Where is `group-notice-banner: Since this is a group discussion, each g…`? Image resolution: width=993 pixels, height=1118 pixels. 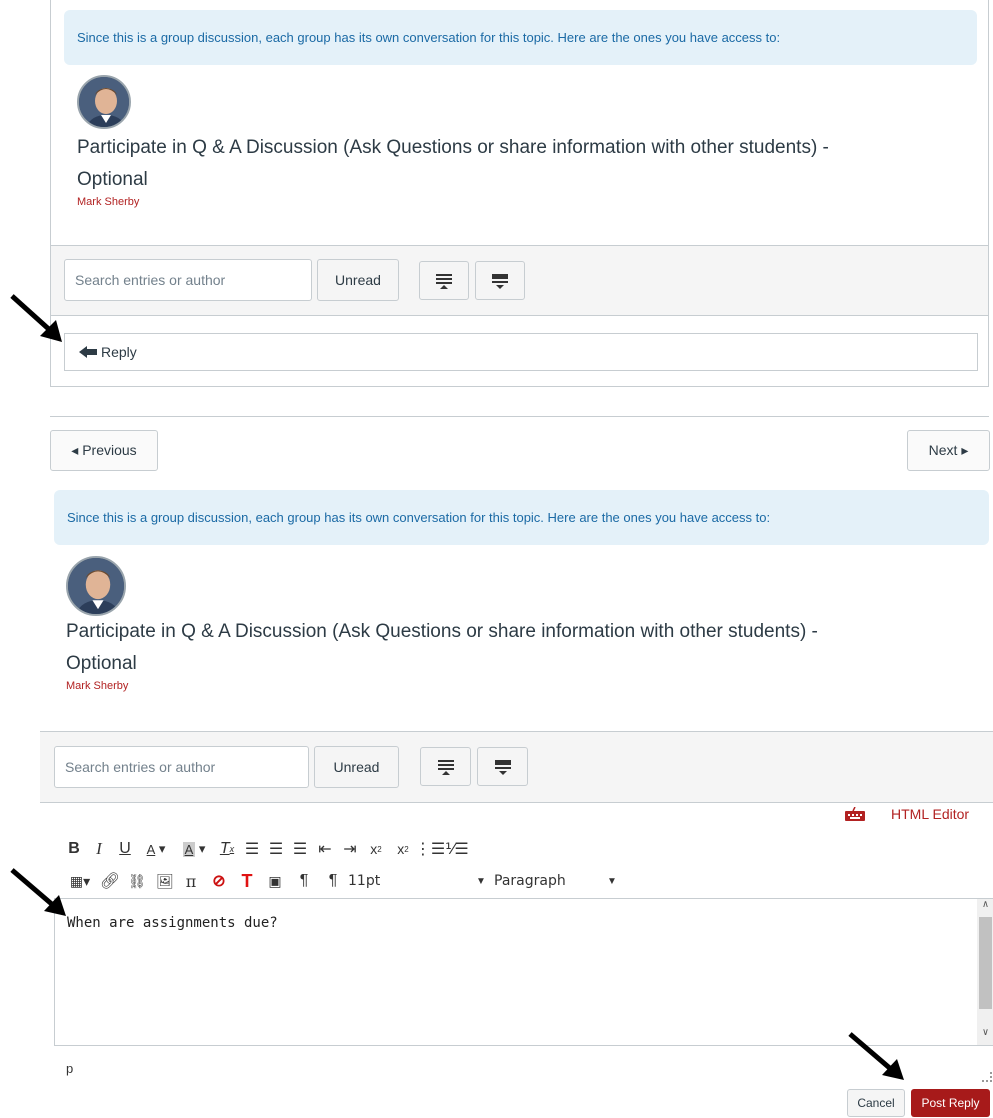 group-notice-banner: Since this is a group discussion, each g… is located at coordinates (520, 37).